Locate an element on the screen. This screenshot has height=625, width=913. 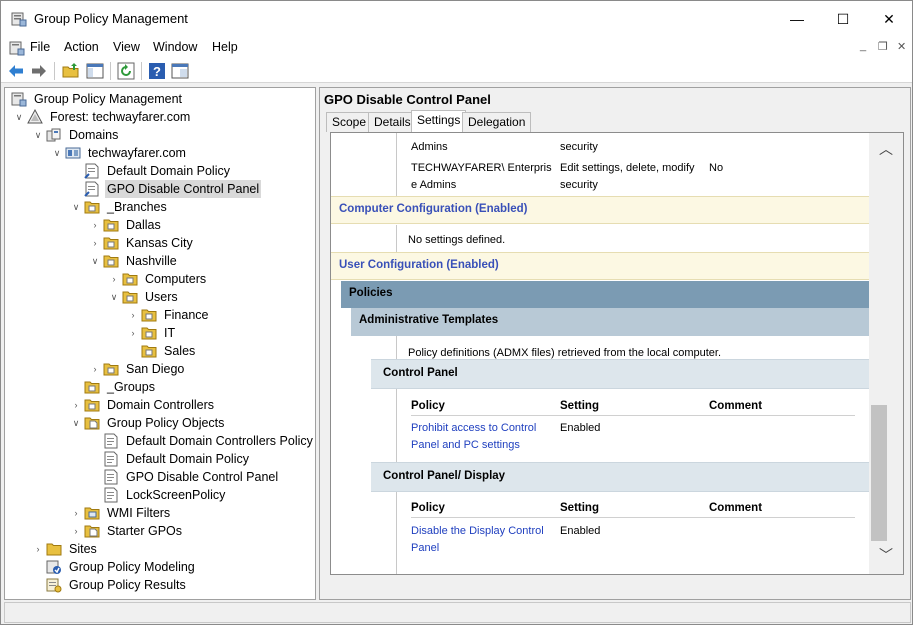
tree-label: Starter GPOs is located at coordinates (145, 531).